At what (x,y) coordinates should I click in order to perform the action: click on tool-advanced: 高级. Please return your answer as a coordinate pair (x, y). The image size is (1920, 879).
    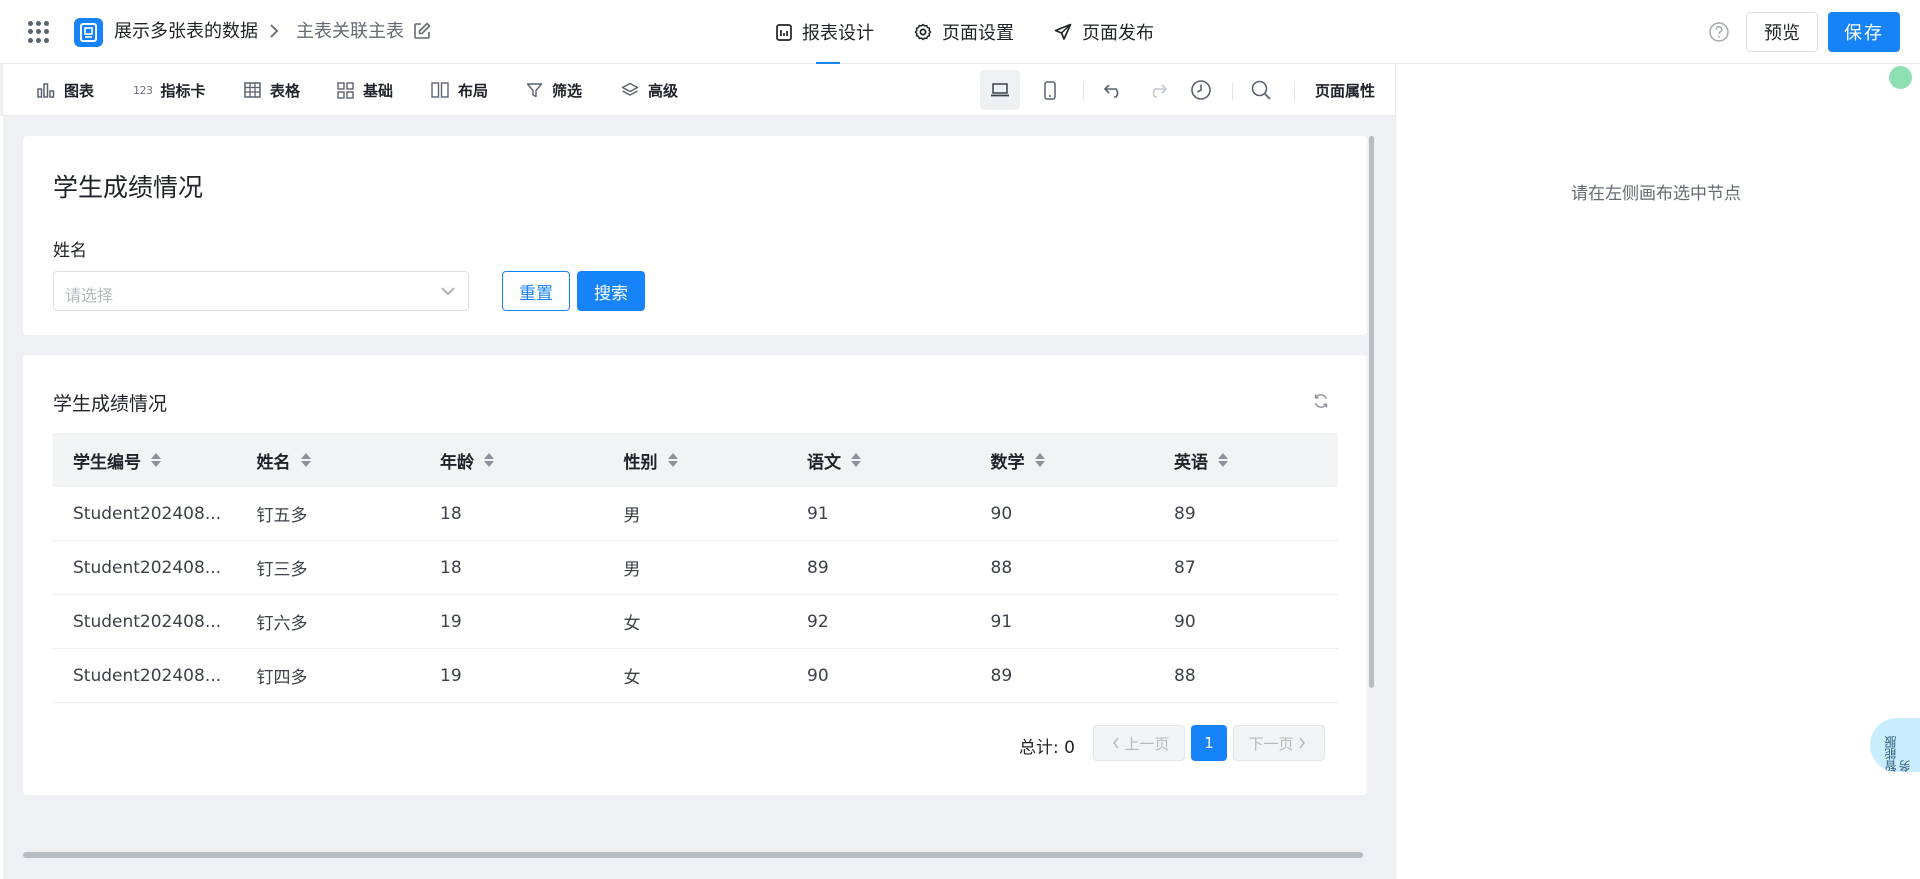
    Looking at the image, I should click on (649, 90).